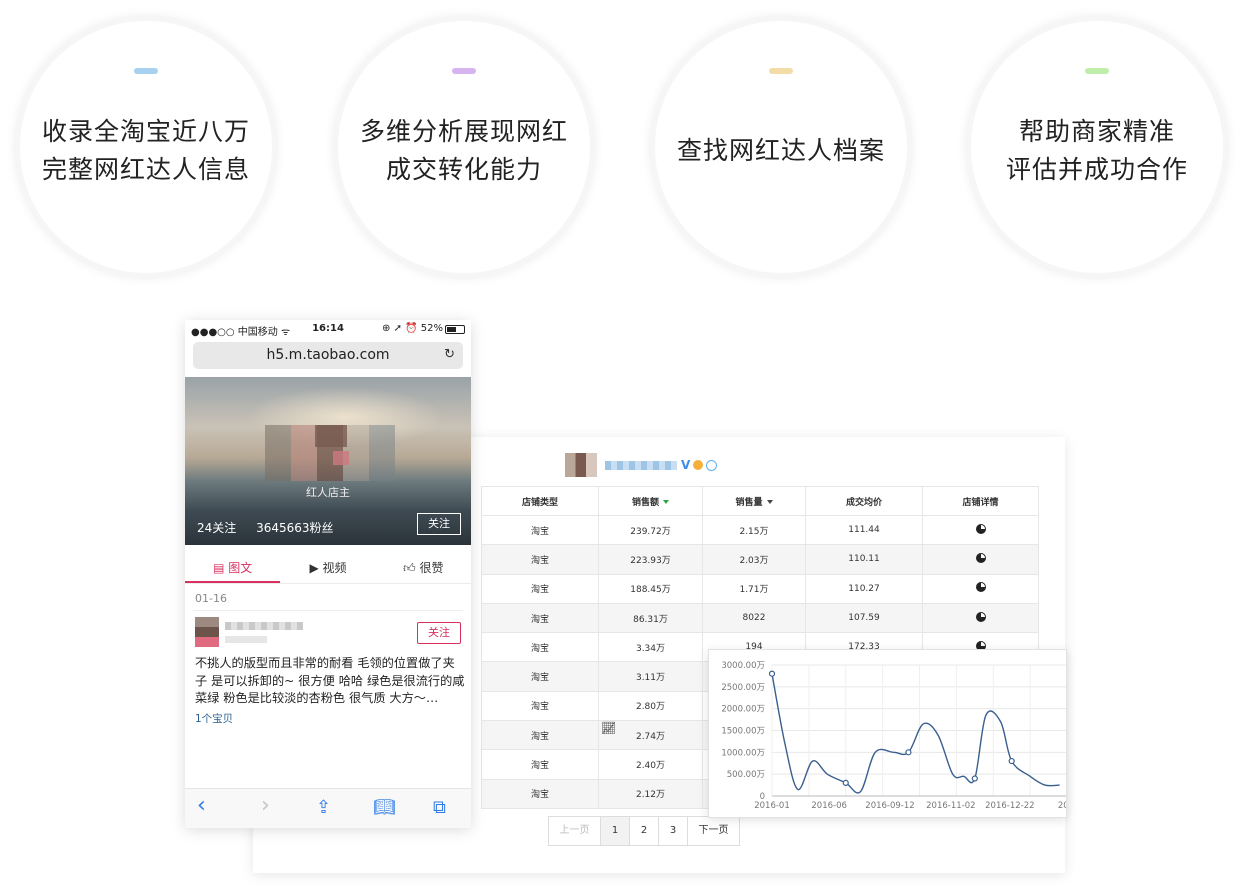 The width and height of the screenshot is (1242, 888). I want to click on col-header-shop-type: 店铺类型, so click(540, 501).